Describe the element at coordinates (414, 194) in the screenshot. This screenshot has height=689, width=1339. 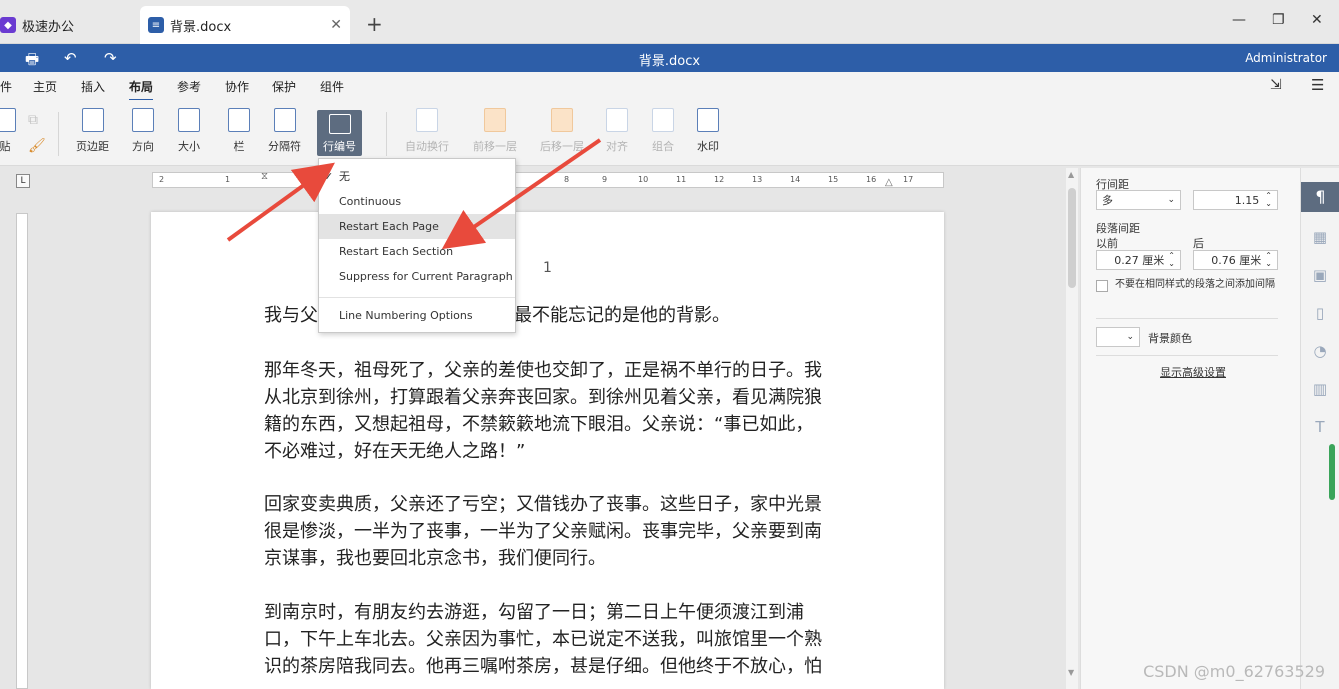
I see `annotation-arrows` at that location.